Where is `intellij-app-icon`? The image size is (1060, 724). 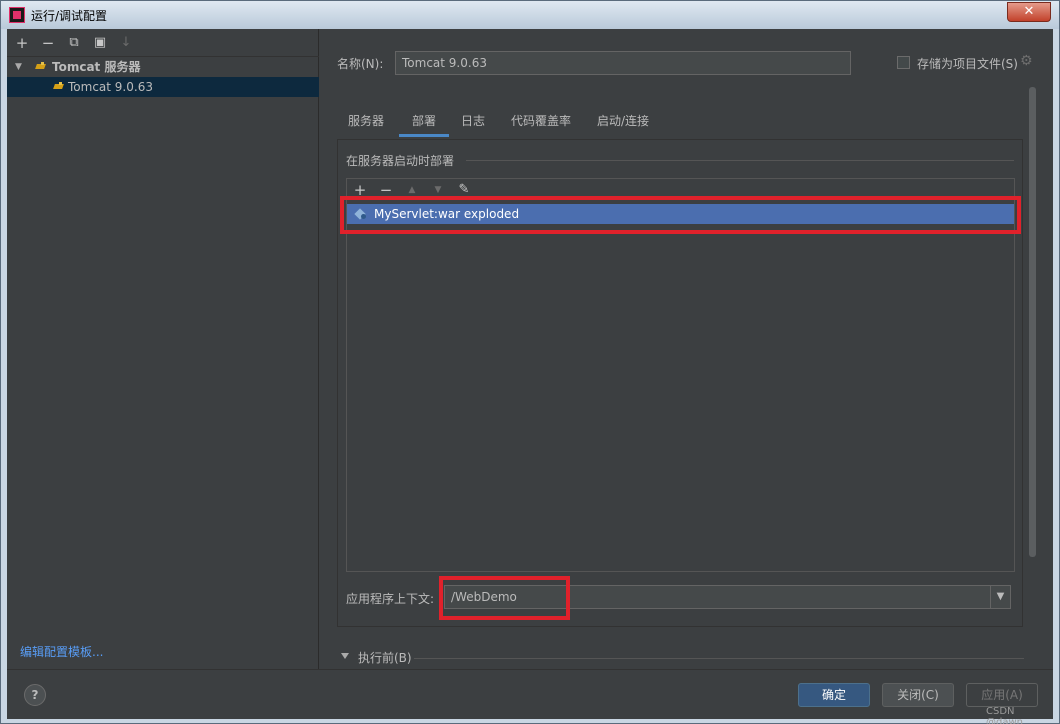
intellij-app-icon is located at coordinates (17, 15).